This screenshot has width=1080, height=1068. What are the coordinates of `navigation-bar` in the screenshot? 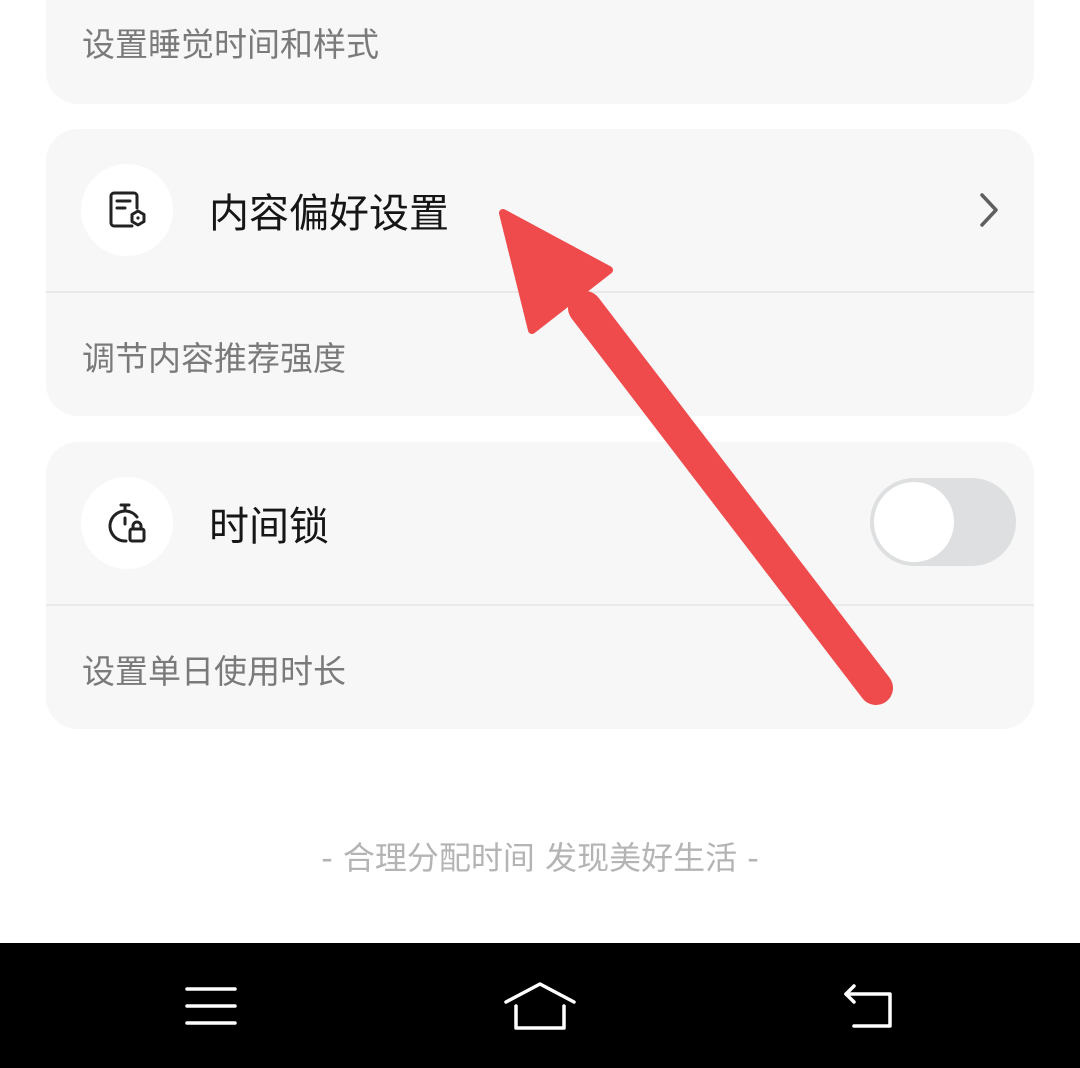 It's located at (540, 1005).